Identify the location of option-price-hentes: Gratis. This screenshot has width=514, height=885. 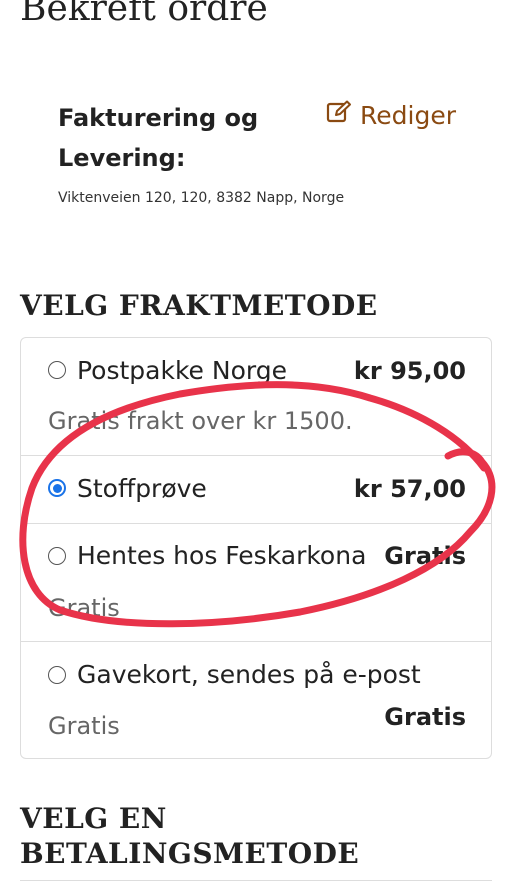
(425, 556).